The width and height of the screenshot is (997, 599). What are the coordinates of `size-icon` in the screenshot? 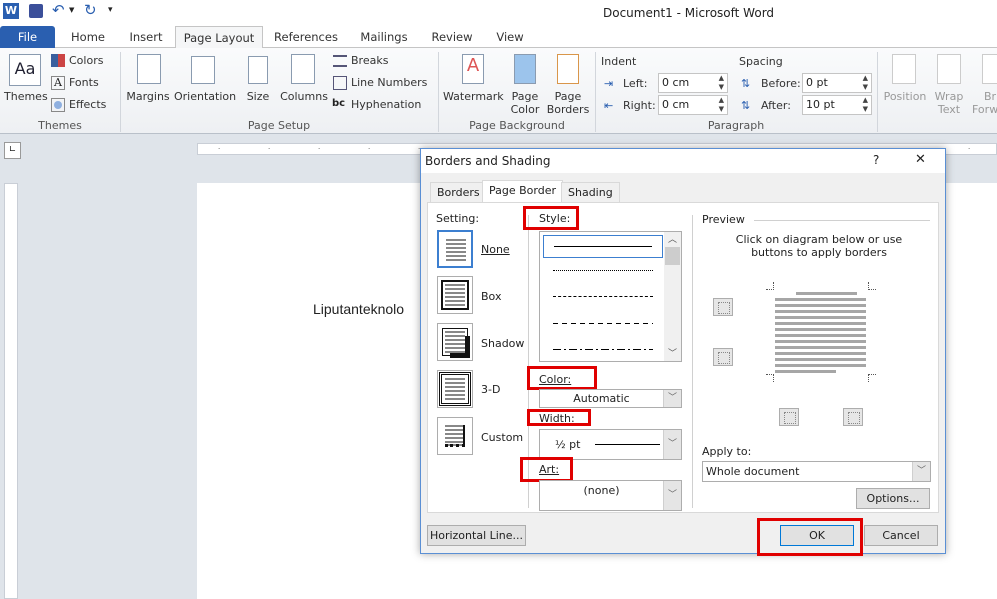 It's located at (258, 70).